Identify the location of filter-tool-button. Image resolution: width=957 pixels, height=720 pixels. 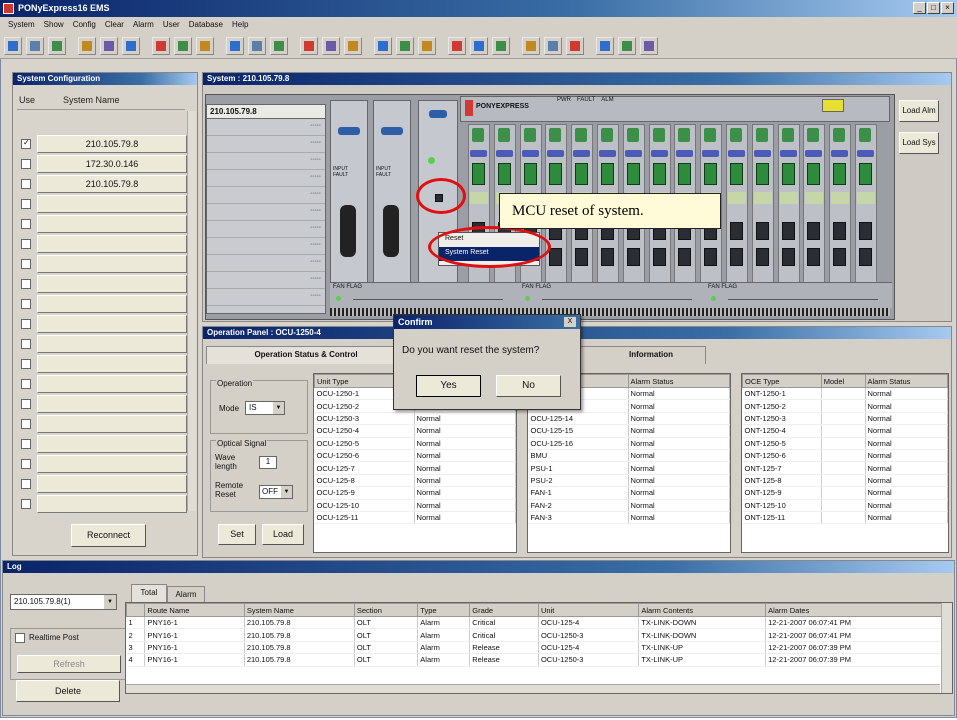
(309, 46).